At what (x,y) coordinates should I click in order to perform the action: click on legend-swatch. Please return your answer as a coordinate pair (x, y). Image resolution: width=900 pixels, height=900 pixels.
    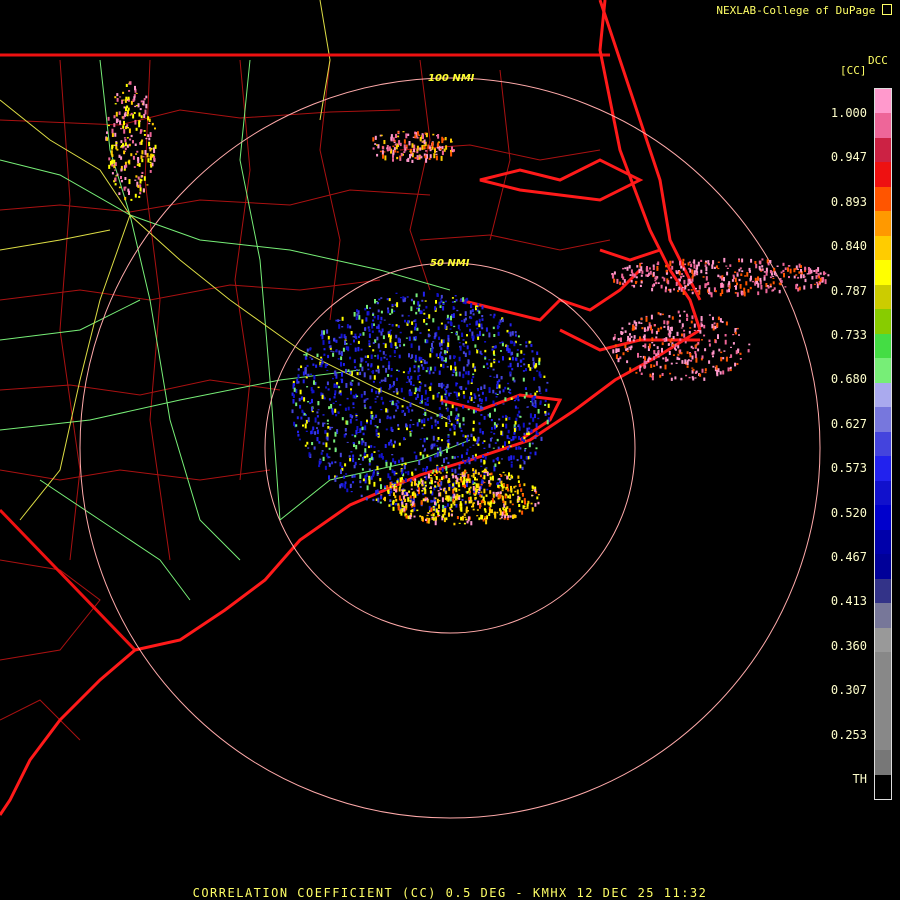
    Looking at the image, I should click on (883, 126).